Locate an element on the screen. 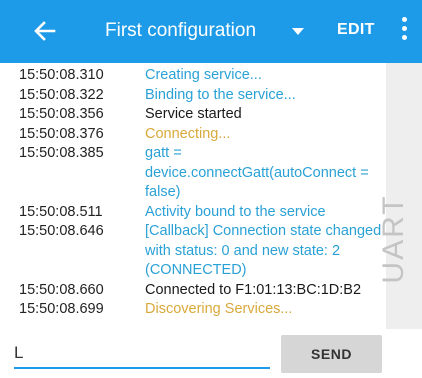 This screenshot has width=422, height=378. input-bar: SEND is located at coordinates (211, 353).